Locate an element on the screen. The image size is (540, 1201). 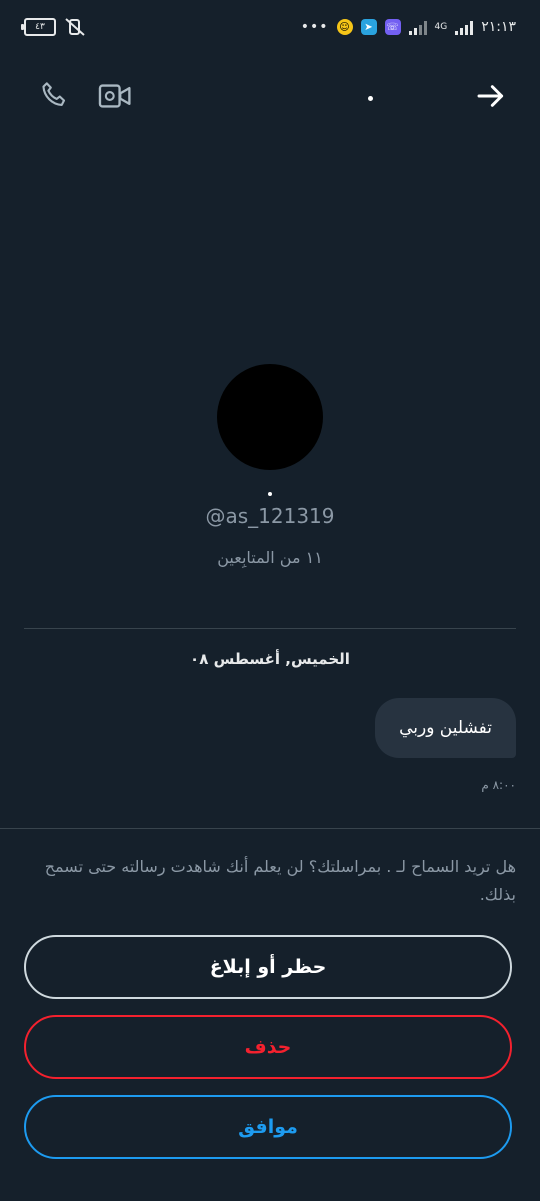
profile-name is located at coordinates (270, 494).